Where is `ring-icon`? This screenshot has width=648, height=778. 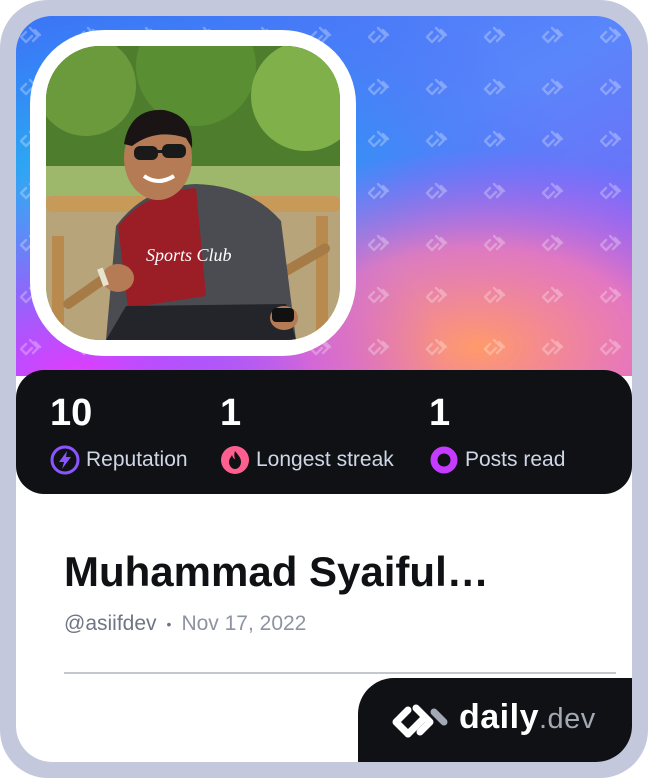
ring-icon is located at coordinates (444, 460).